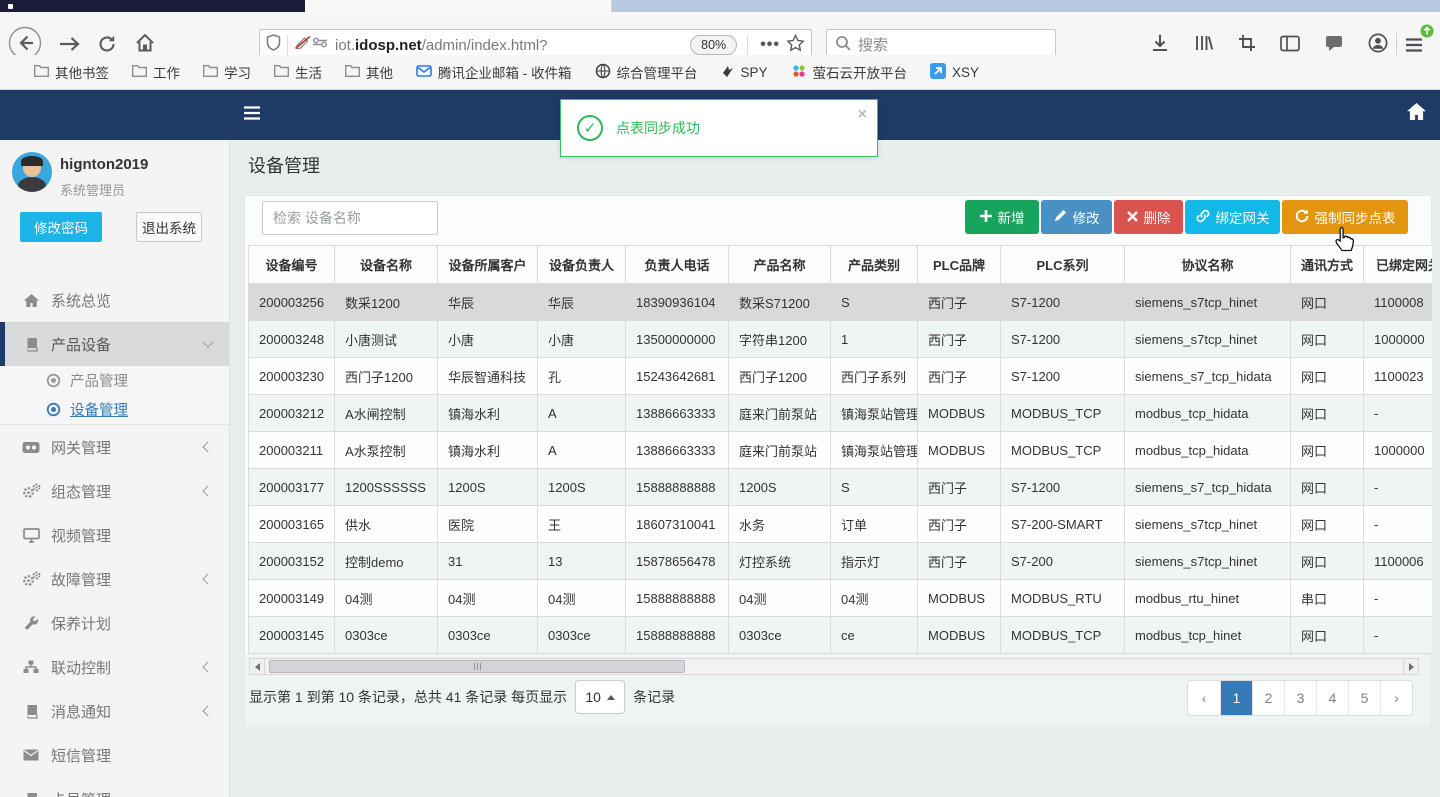 The width and height of the screenshot is (1440, 797). Describe the element at coordinates (379, 73) in the screenshot. I see `bookmark-label: 其他` at that location.